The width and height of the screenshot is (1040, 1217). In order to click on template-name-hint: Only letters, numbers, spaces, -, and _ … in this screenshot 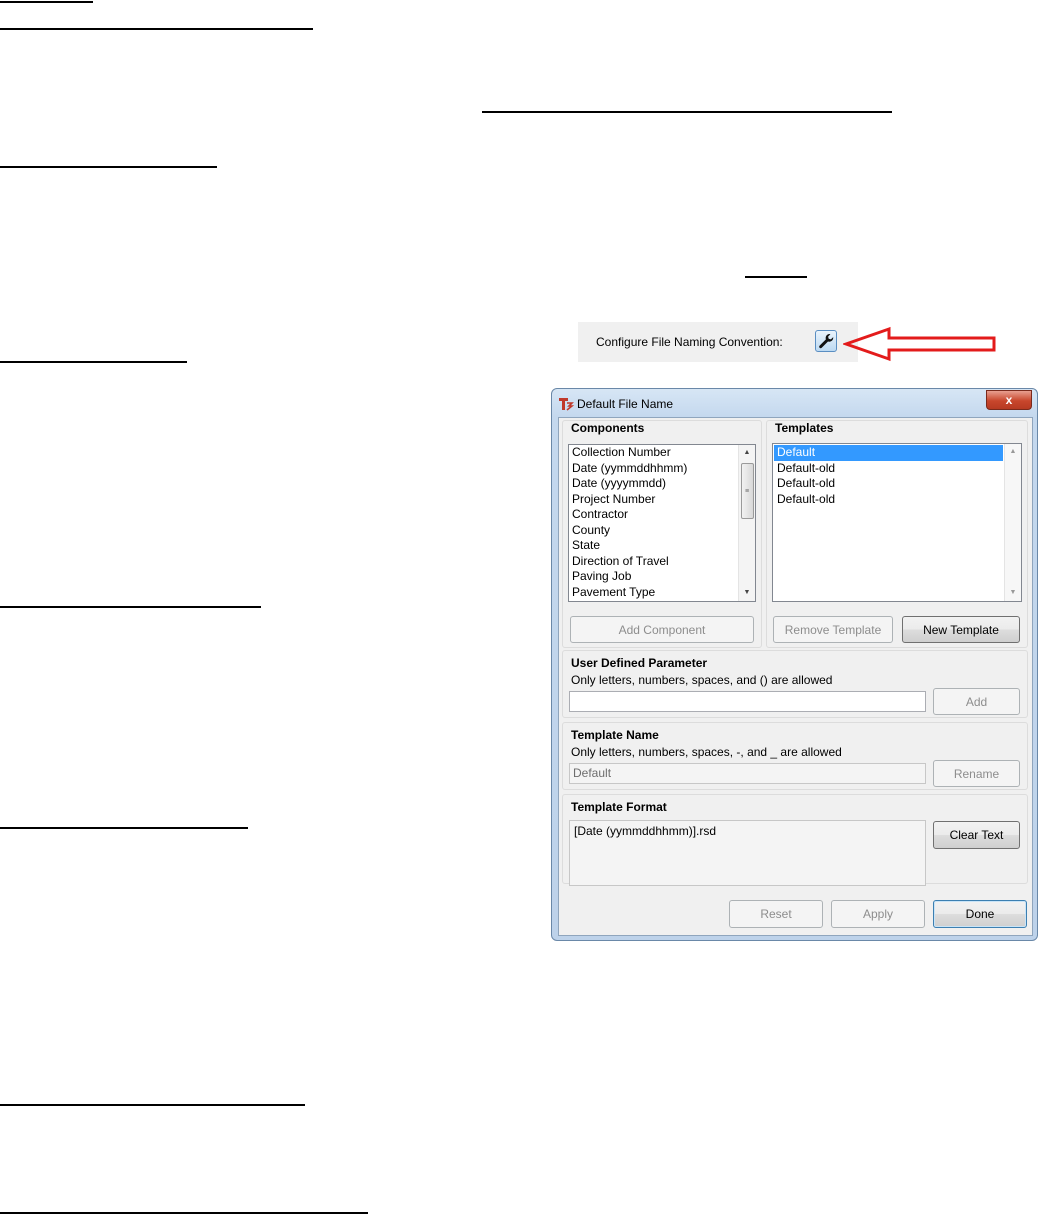, I will do `click(706, 752)`.